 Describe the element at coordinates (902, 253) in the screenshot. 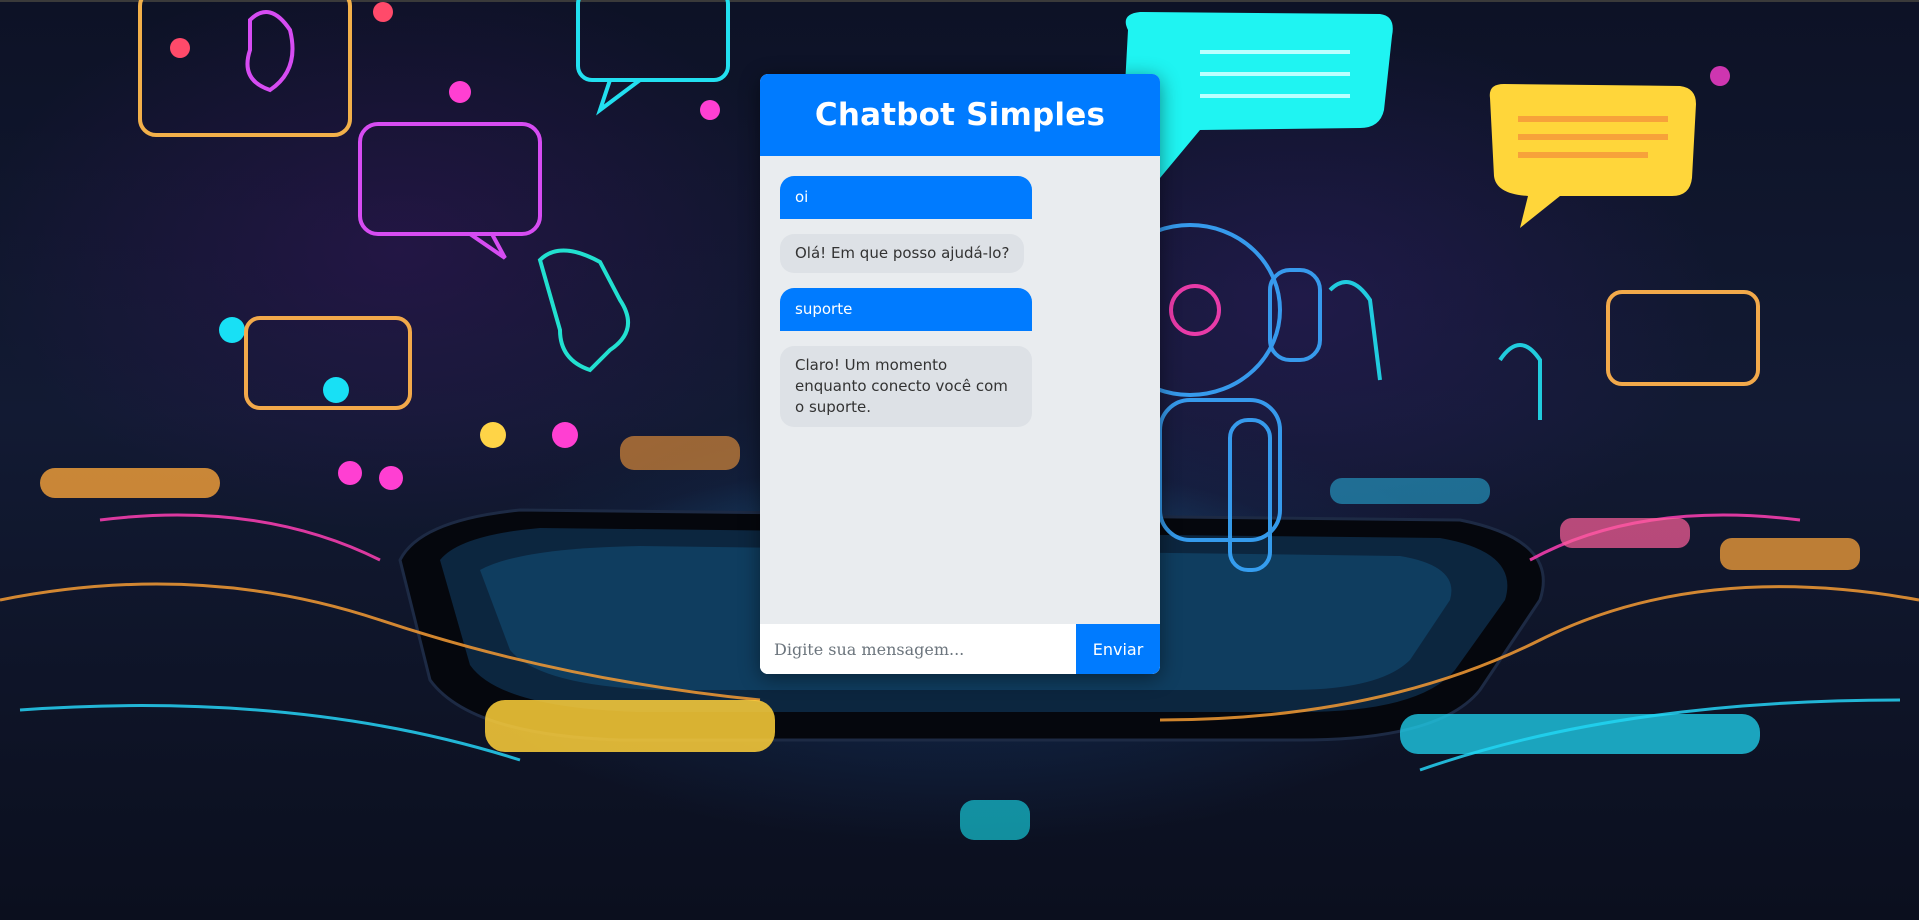

I see `bot-message: Olá! Em que posso ajudá-lo?` at that location.